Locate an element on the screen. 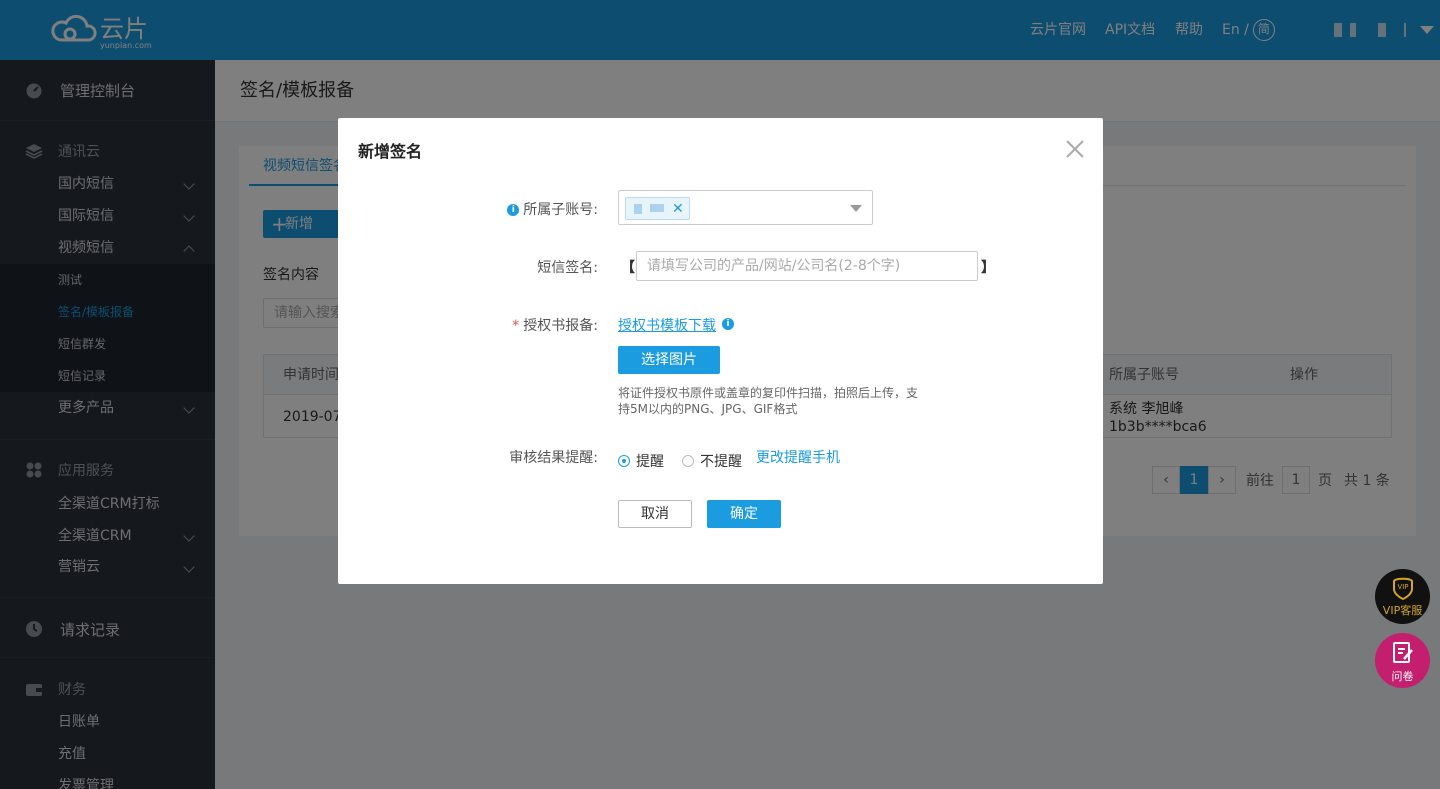 This screenshot has height=789, width=1440. vip-label: VIP客服 is located at coordinates (1402, 610).